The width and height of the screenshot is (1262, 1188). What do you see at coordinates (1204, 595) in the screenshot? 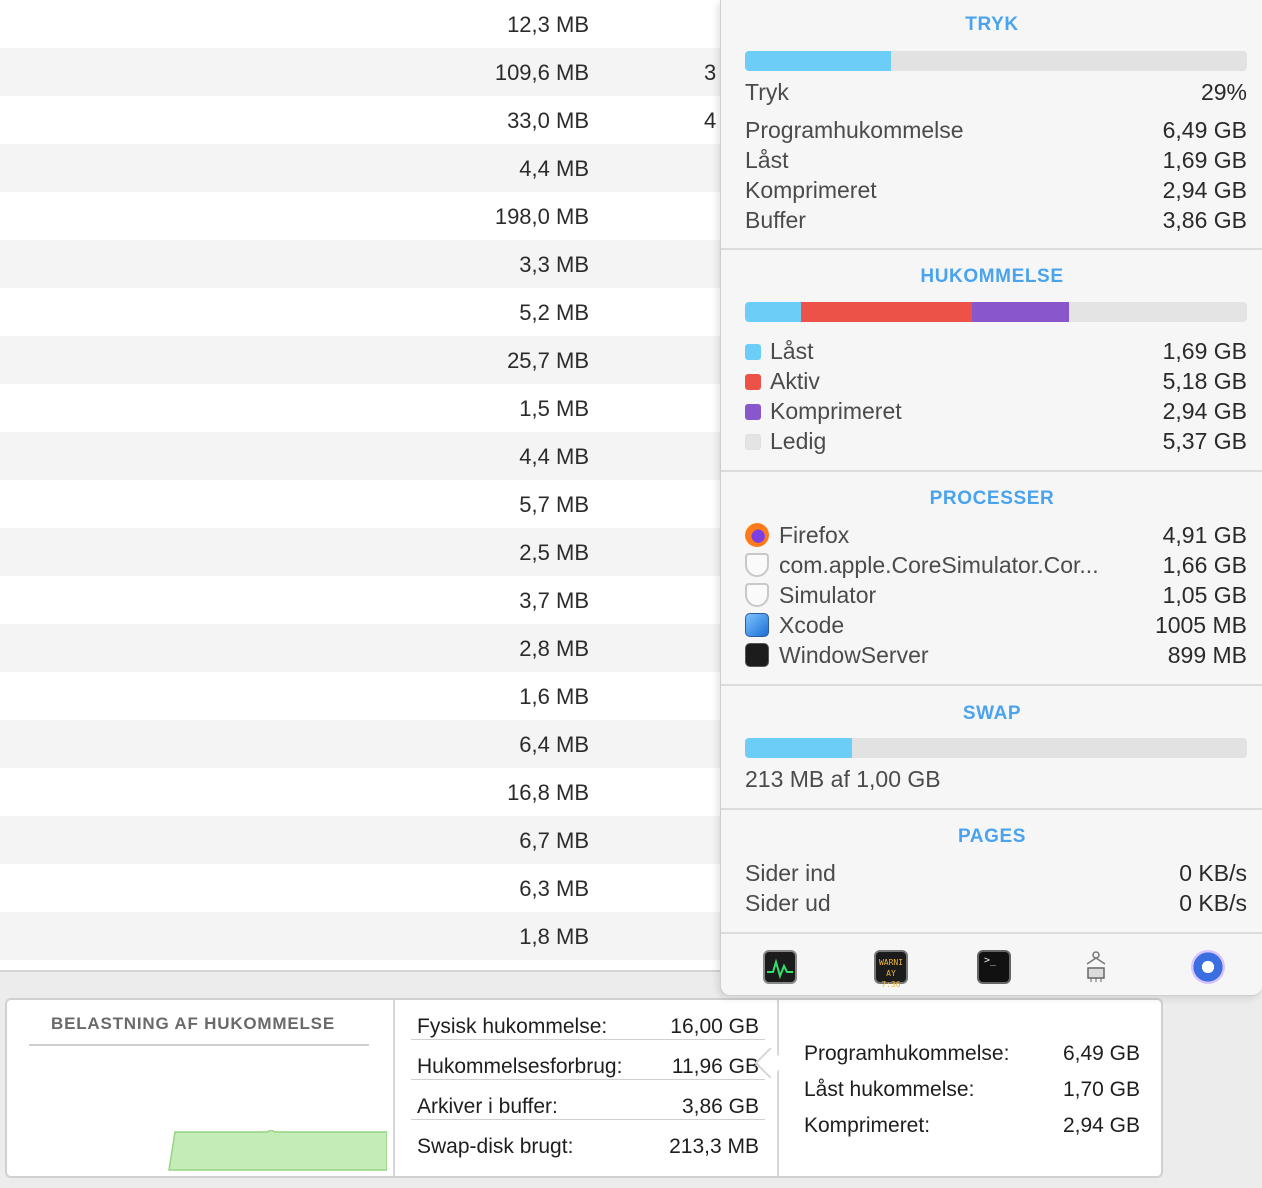
I see `row-value: 1,05 GB` at bounding box center [1204, 595].